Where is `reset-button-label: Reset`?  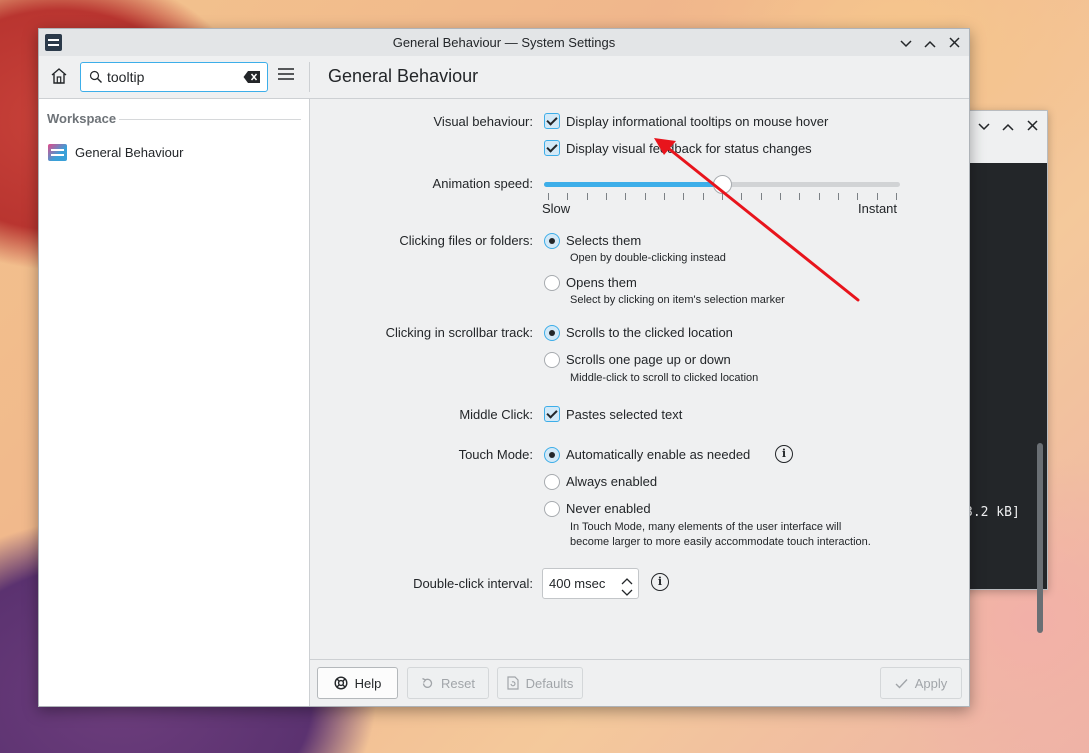 reset-button-label: Reset is located at coordinates (458, 683).